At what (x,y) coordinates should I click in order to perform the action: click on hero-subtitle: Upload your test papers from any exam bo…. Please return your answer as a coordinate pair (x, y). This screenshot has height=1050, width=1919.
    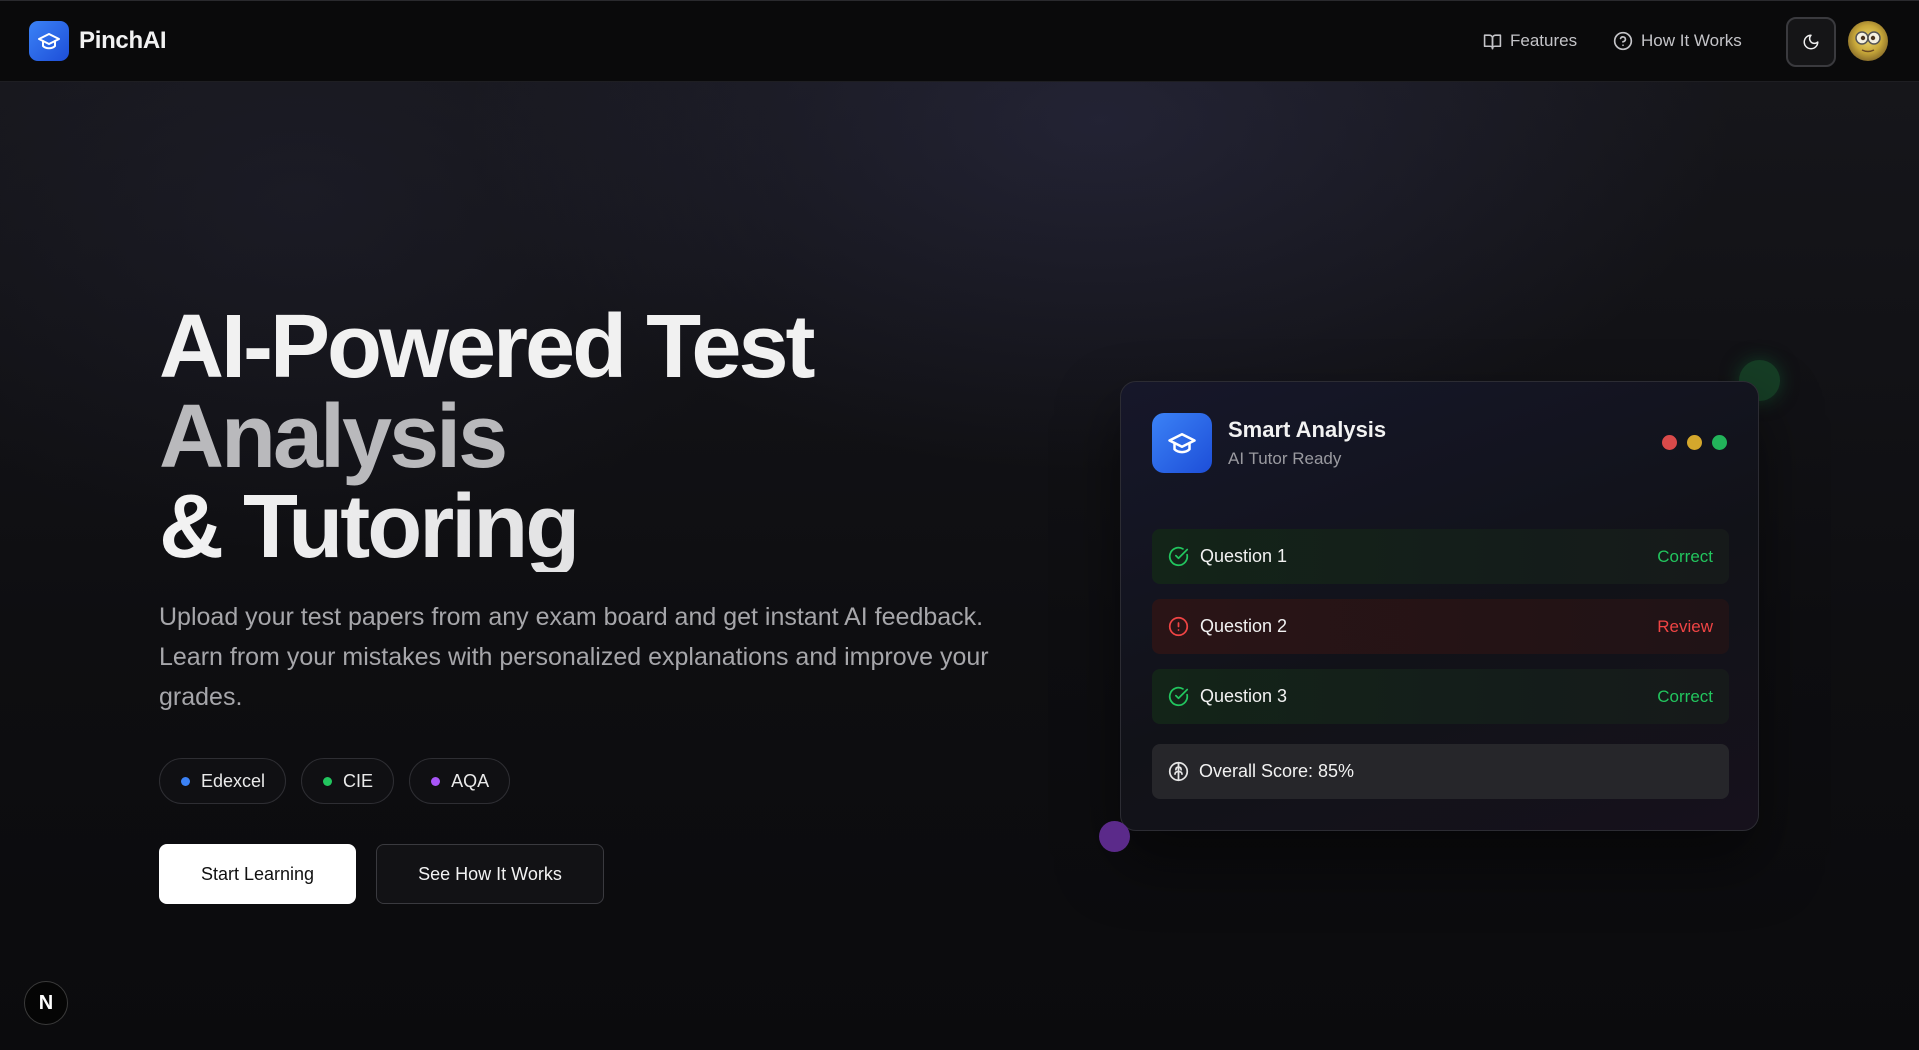
    Looking at the image, I should click on (574, 657).